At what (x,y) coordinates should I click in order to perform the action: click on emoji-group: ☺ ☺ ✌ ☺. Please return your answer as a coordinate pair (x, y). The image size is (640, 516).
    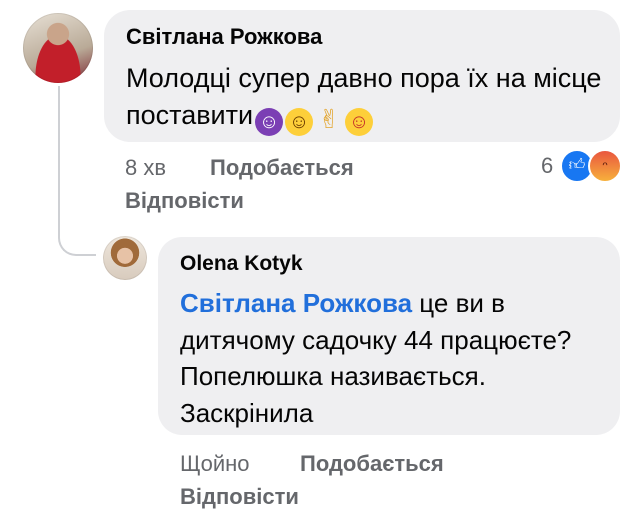
    Looking at the image, I should click on (313, 117).